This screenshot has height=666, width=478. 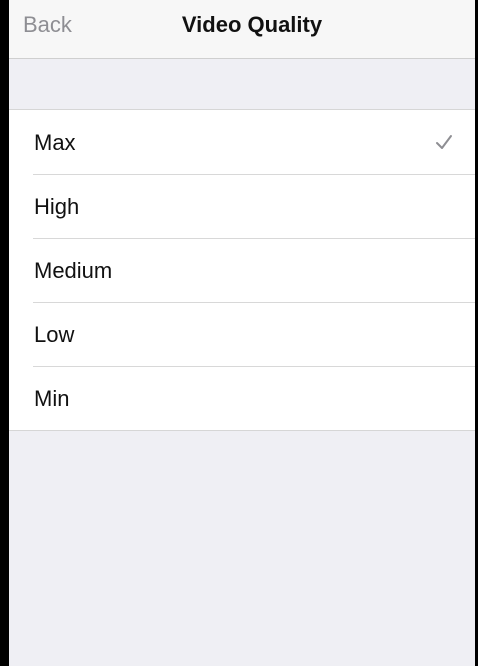 I want to click on option-low: Low, so click(x=242, y=334).